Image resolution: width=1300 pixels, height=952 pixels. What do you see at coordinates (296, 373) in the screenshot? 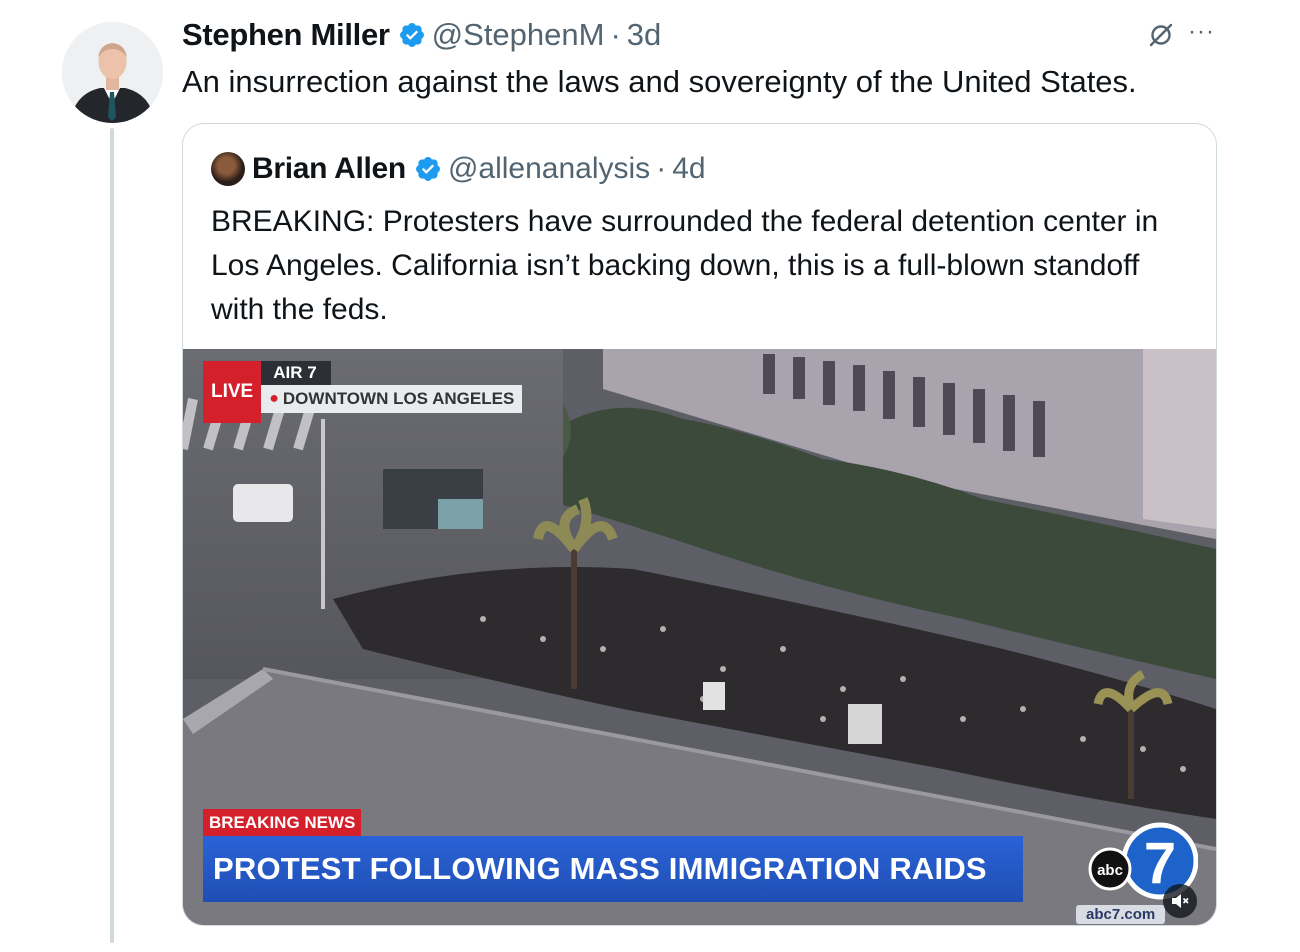
I see `air-label: AIR 7` at bounding box center [296, 373].